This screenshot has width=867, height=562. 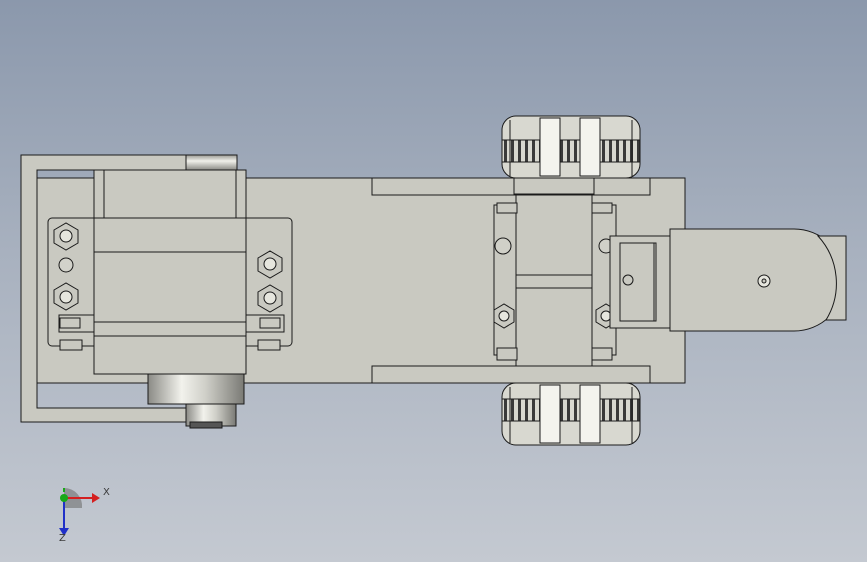 I want to click on servo-motor, so click(x=170, y=272).